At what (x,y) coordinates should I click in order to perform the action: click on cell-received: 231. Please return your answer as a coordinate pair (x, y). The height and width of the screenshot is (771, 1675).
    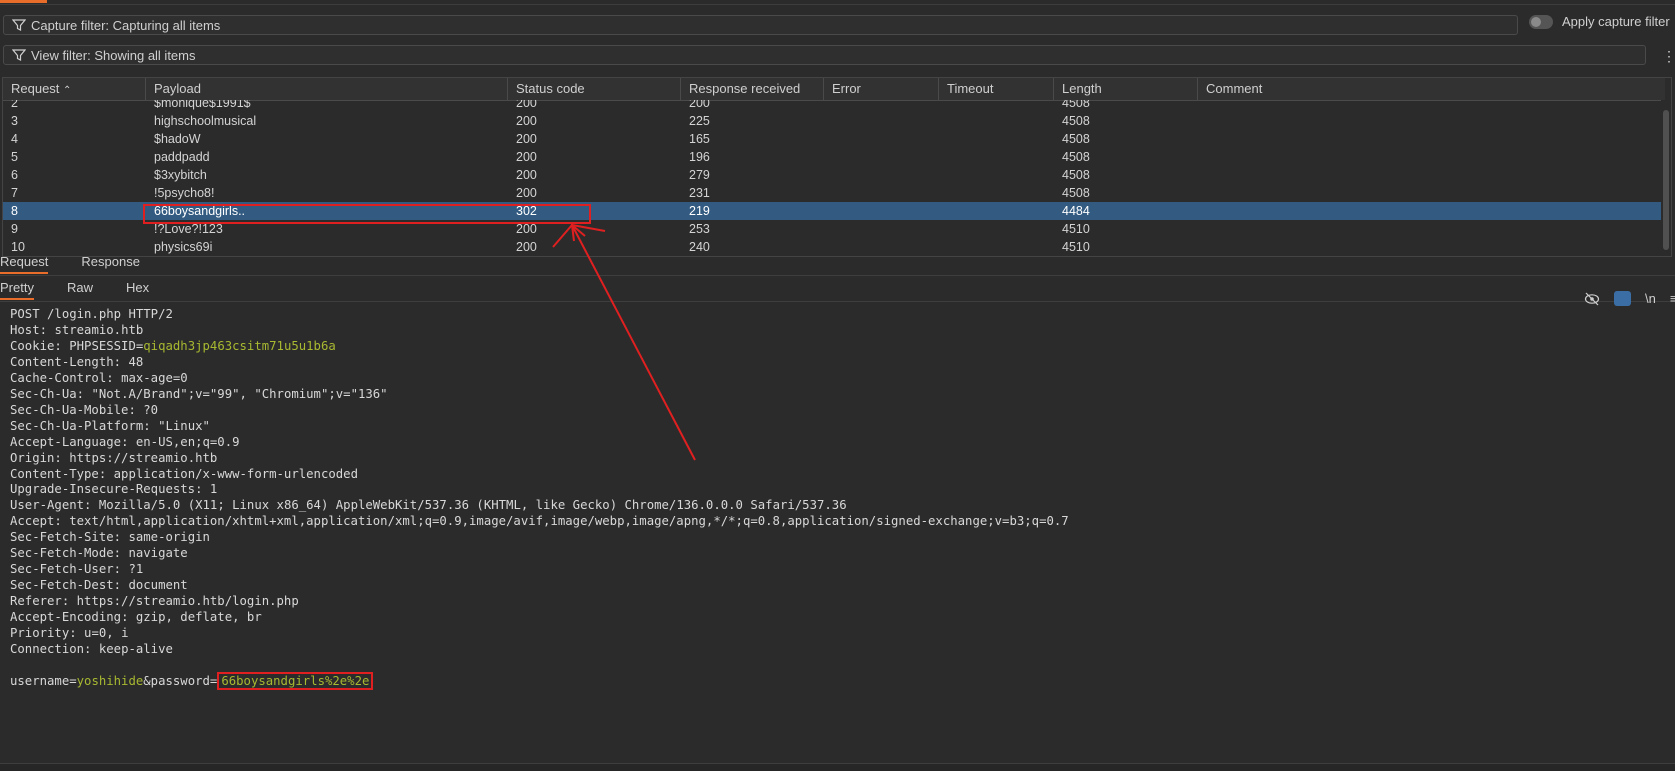
    Looking at the image, I should click on (699, 193).